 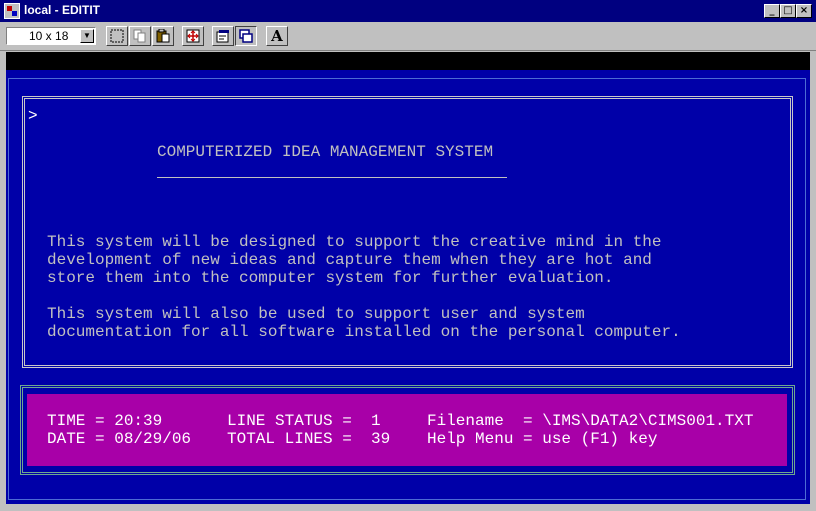 I want to click on close-button: ×, so click(x=804, y=11).